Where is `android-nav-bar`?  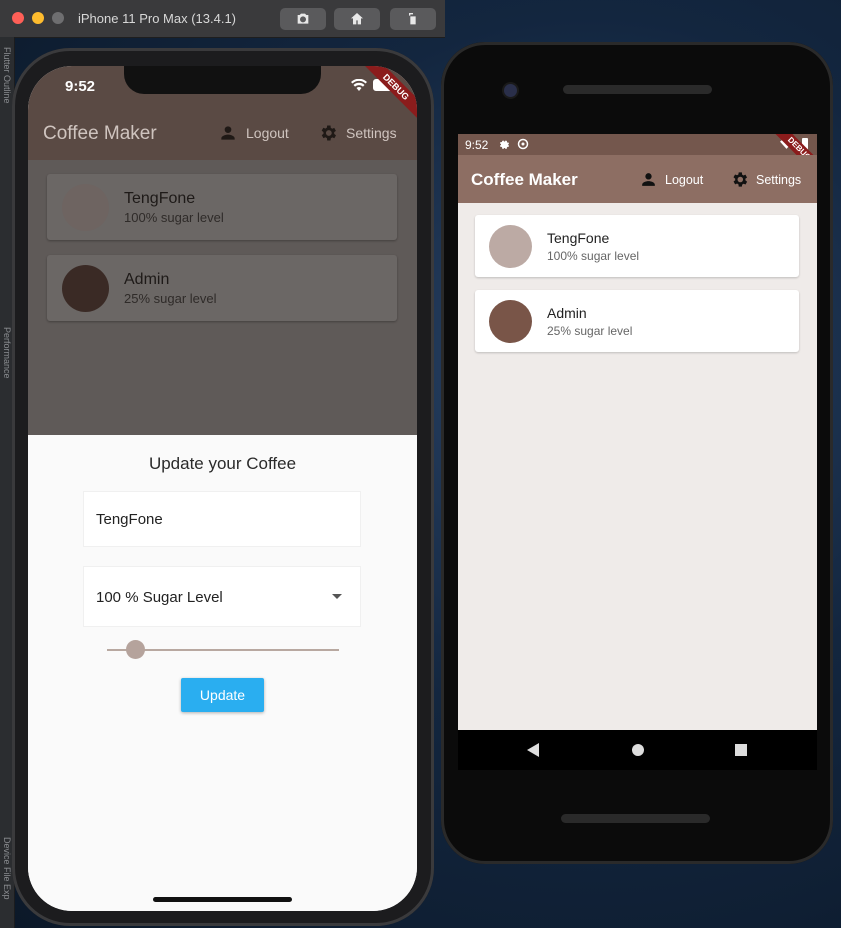
android-nav-bar is located at coordinates (637, 750).